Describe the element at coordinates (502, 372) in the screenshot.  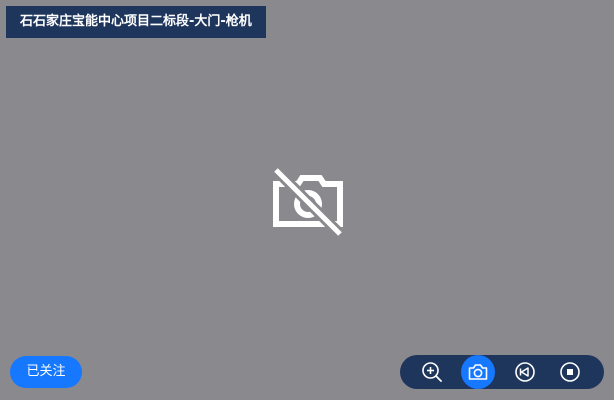
I see `control-toolbar` at that location.